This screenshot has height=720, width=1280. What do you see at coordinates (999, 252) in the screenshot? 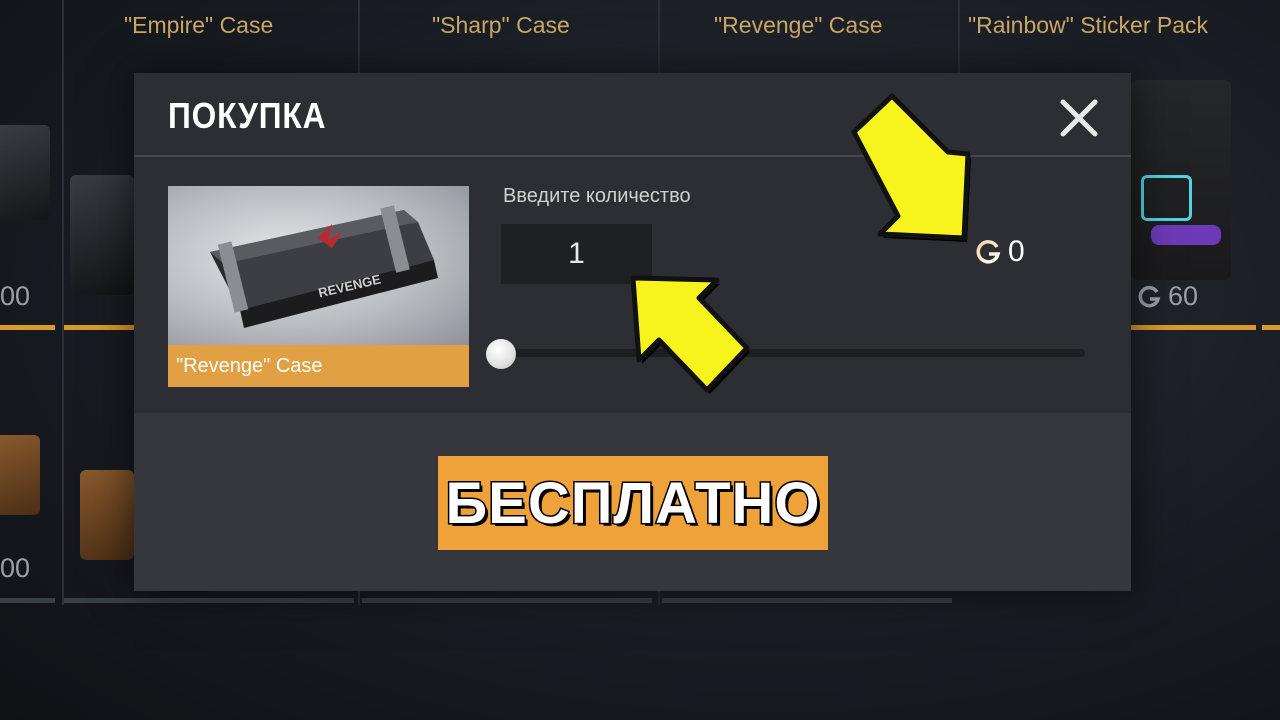
I see `total-price: 0` at bounding box center [999, 252].